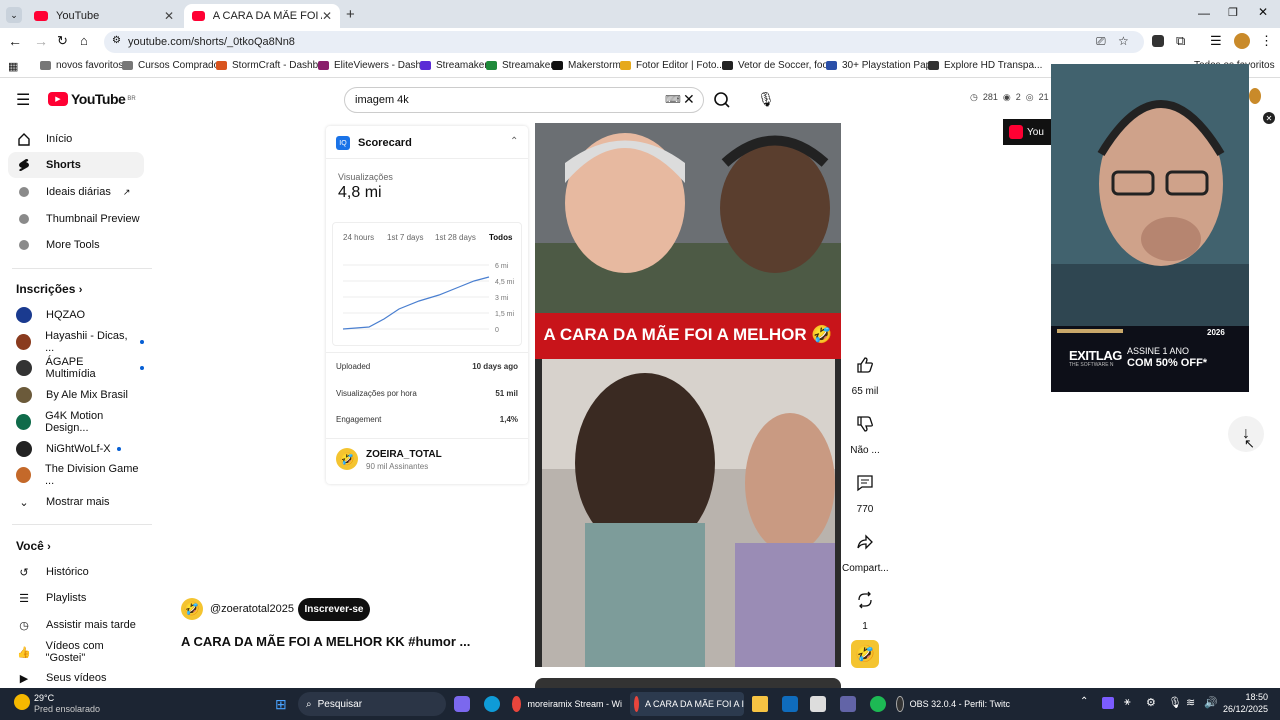  What do you see at coordinates (567, 704) in the screenshot?
I see `taskbar-app-chrome-stream: moreiramix Stream - Wi` at bounding box center [567, 704].